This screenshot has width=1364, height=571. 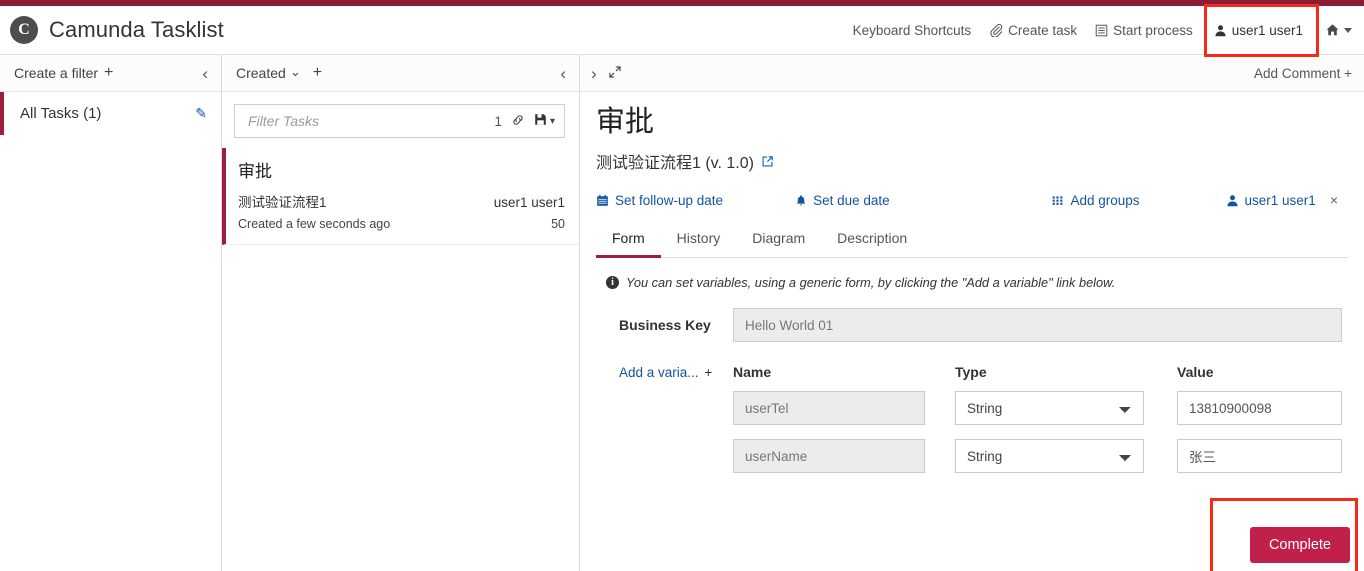 What do you see at coordinates (110, 113) in the screenshot?
I see `sidebar-item-all-tasks: All Tasks (1) ✎` at bounding box center [110, 113].